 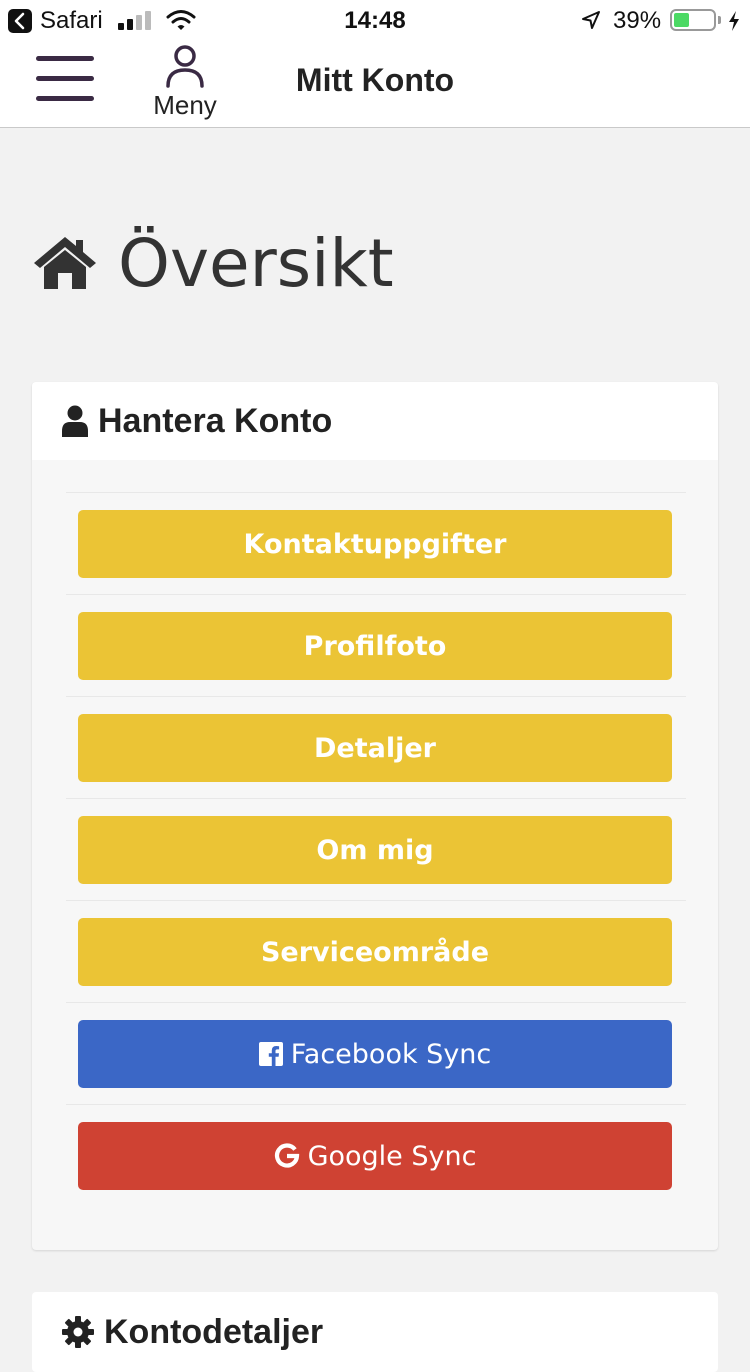 I want to click on nav-bar: Meny Mitt Konto, so click(x=375, y=84).